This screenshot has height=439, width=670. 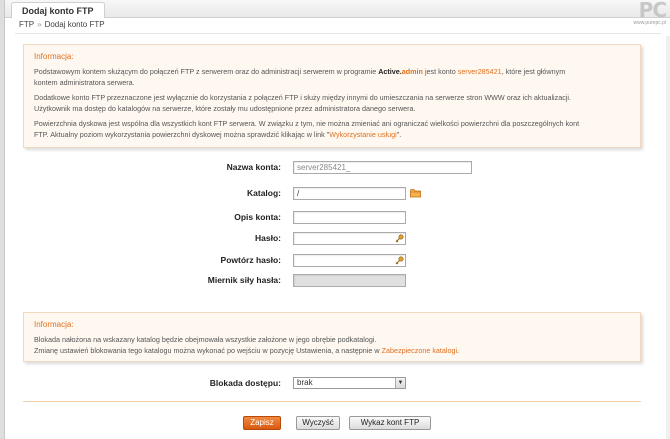 What do you see at coordinates (245, 383) in the screenshot?
I see `access-lock-label: Blokada dostępu:` at bounding box center [245, 383].